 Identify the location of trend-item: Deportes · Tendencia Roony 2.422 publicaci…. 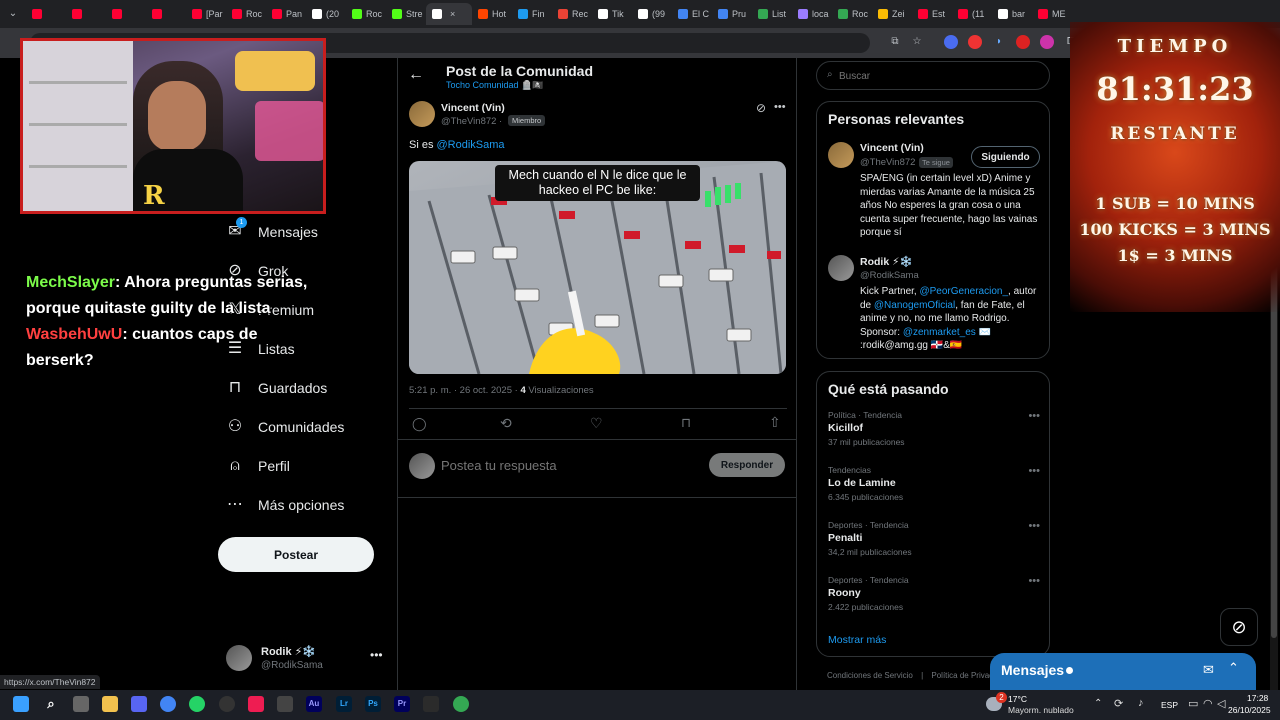
(934, 599).